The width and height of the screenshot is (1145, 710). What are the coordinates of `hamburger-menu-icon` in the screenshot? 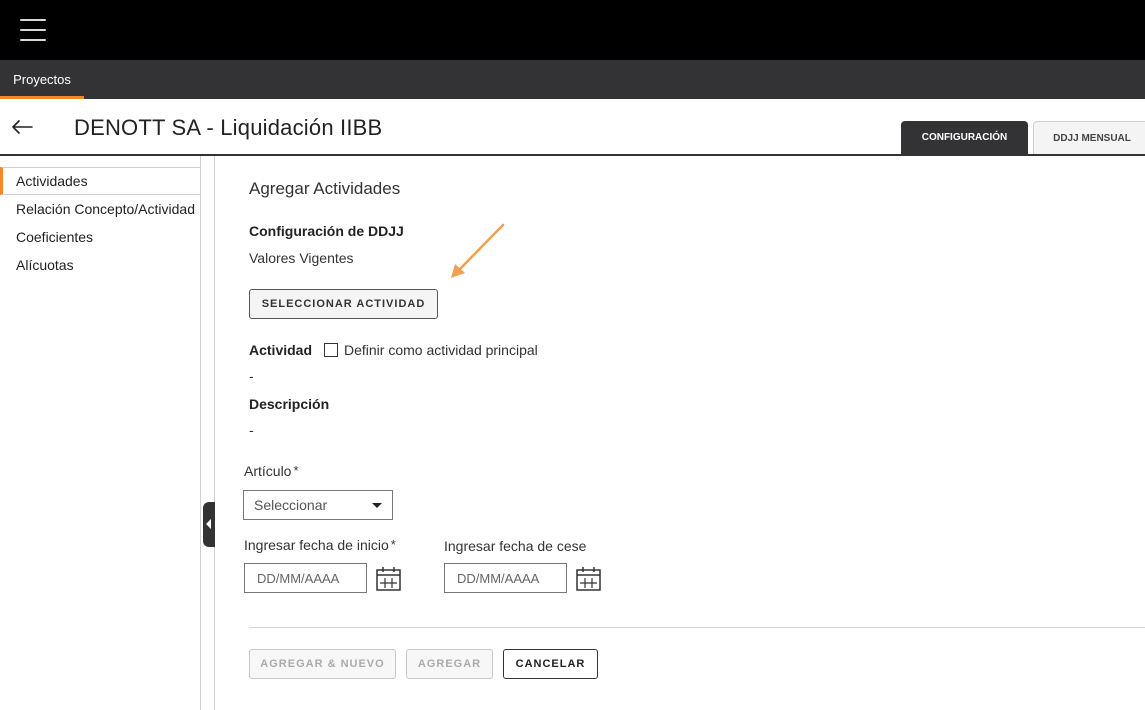 It's located at (33, 30).